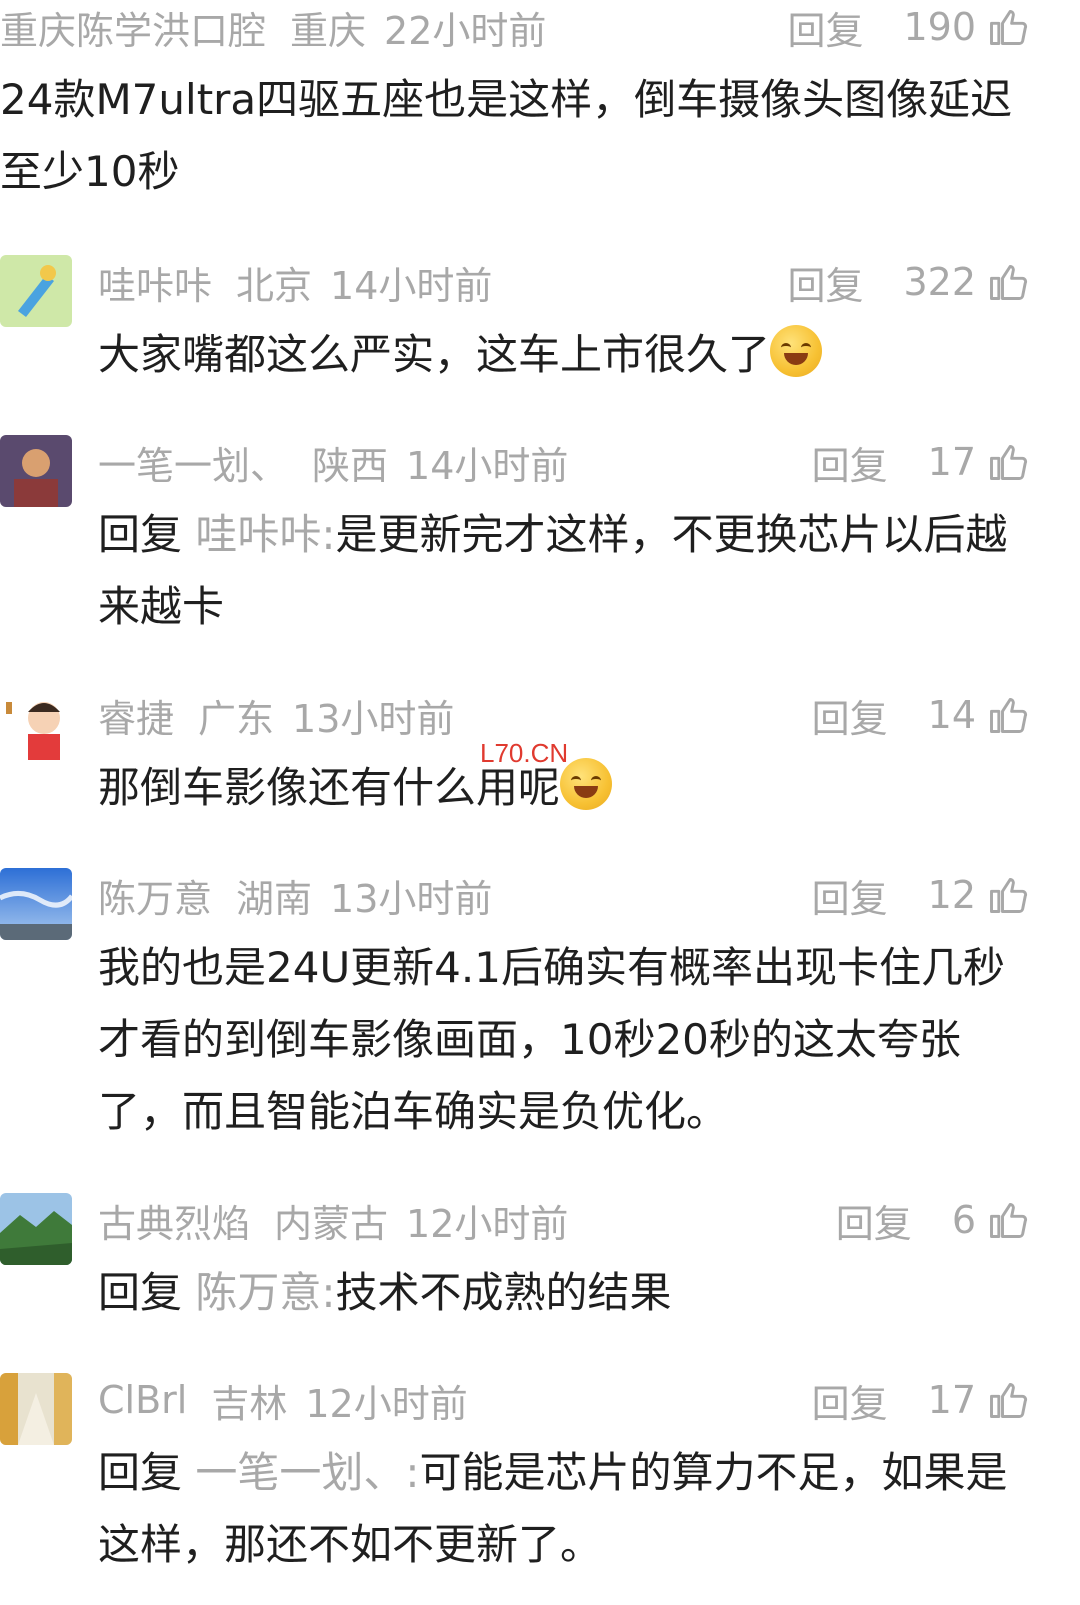 The width and height of the screenshot is (1080, 1605). Describe the element at coordinates (465, 30) in the screenshot. I see `comment-time: 22小时前` at that location.